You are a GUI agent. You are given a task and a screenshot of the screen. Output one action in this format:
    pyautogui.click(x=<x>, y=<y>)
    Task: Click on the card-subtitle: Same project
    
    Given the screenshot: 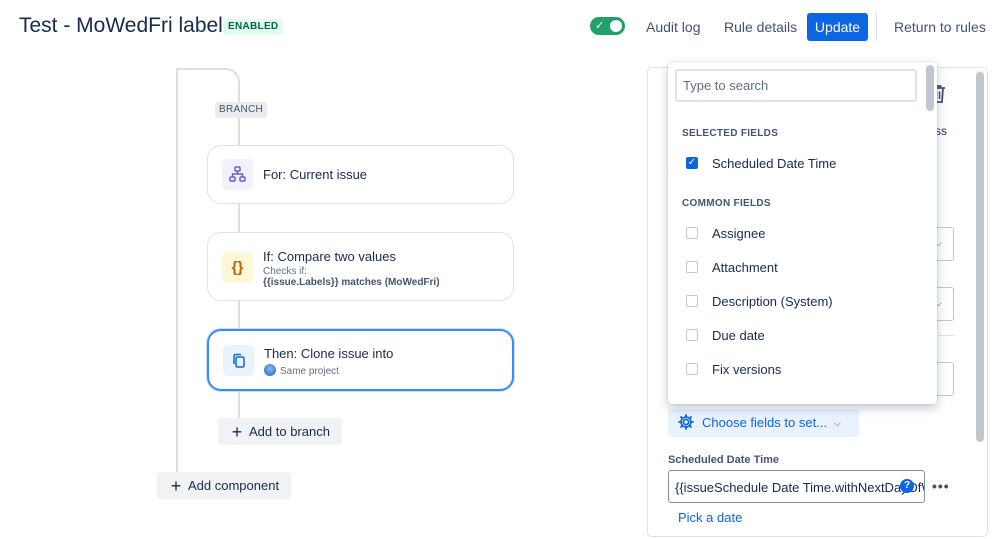 What is the action you would take?
    pyautogui.click(x=301, y=370)
    